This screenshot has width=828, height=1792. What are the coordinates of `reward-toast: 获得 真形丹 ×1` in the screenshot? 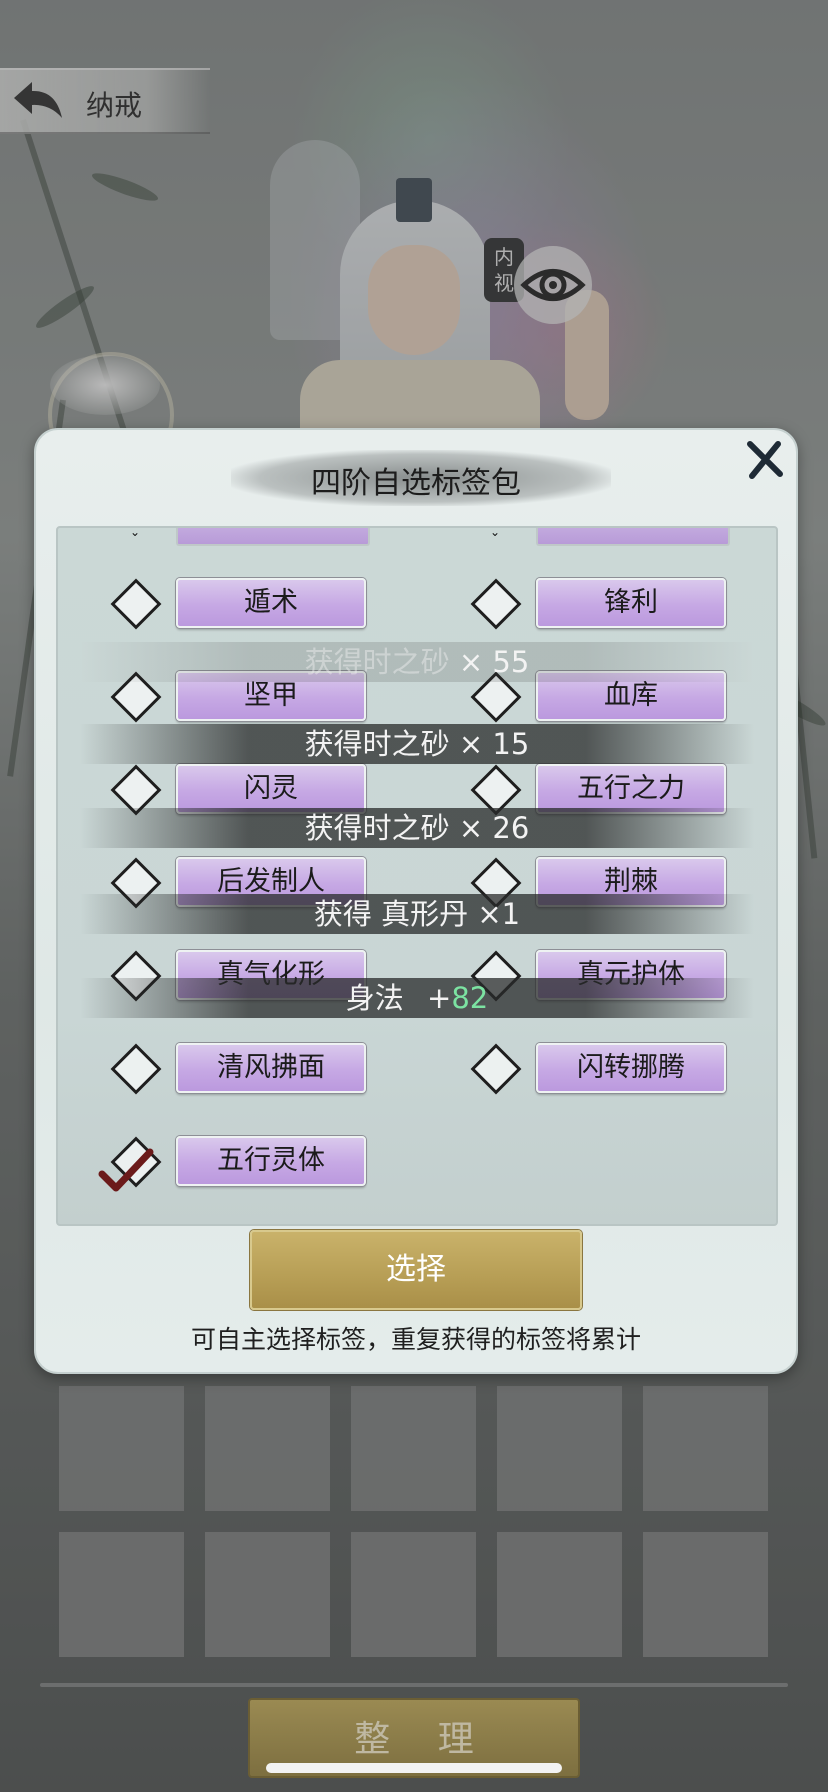 It's located at (417, 914).